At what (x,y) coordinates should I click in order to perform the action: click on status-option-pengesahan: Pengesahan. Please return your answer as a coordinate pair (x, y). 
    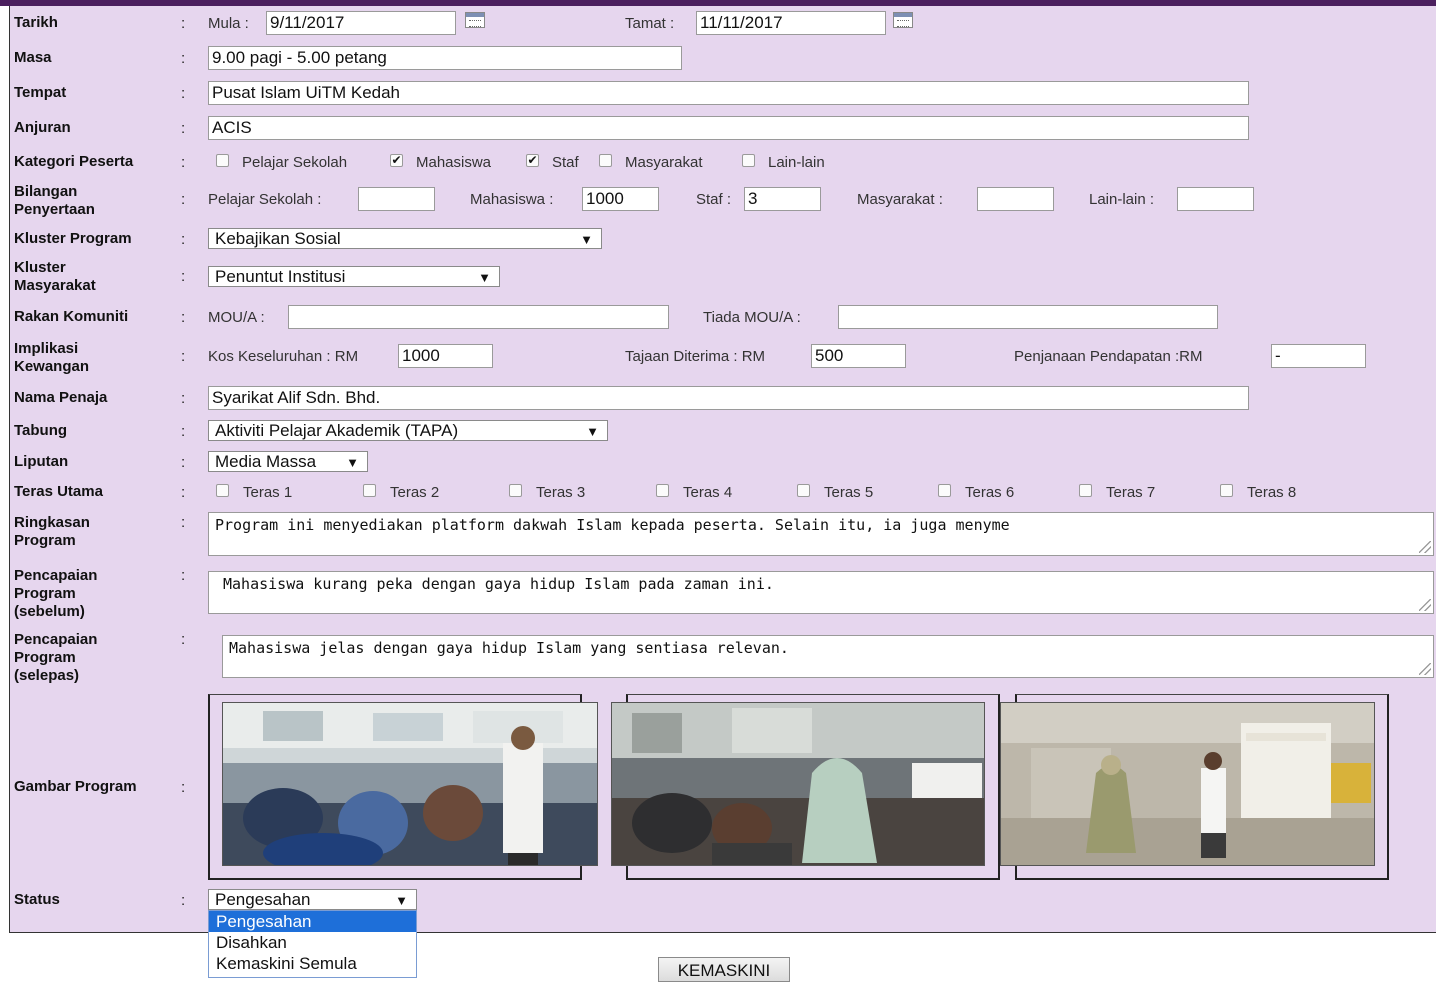
    Looking at the image, I should click on (312, 921).